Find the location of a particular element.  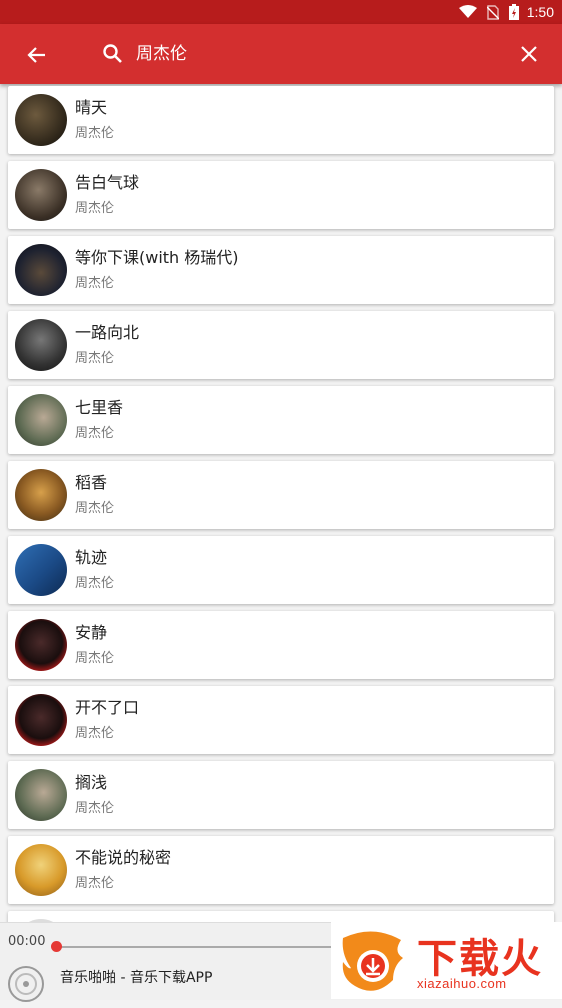

status-time: 1:50 is located at coordinates (540, 12).